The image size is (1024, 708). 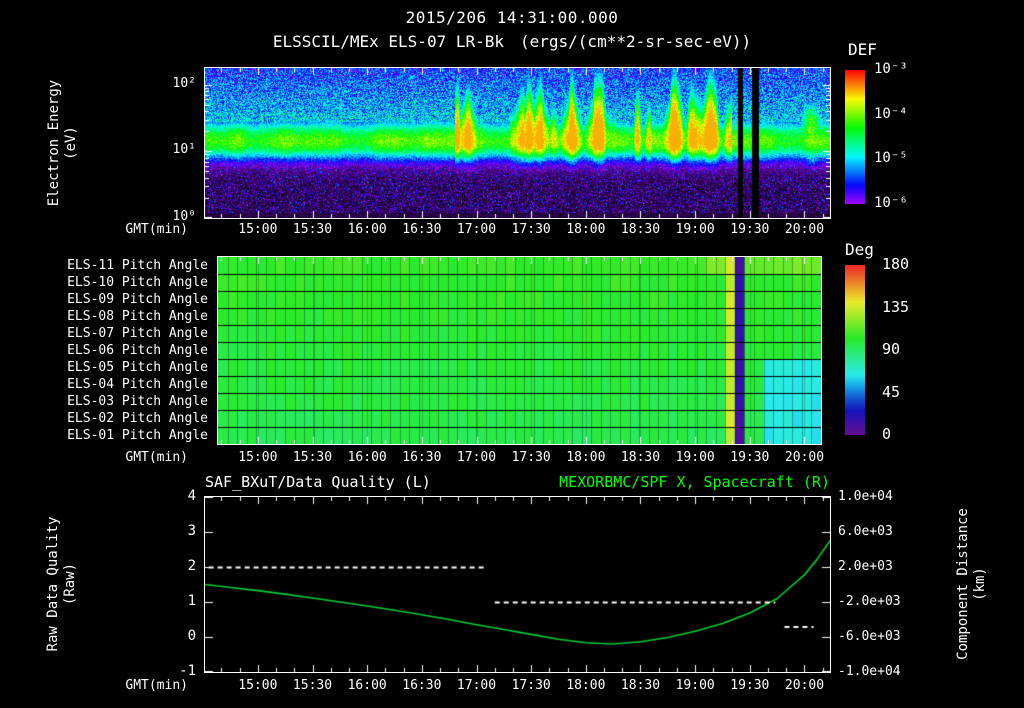 What do you see at coordinates (137, 367) in the screenshot?
I see `pitch-row-label: ELS-05 Pitch Angle` at bounding box center [137, 367].